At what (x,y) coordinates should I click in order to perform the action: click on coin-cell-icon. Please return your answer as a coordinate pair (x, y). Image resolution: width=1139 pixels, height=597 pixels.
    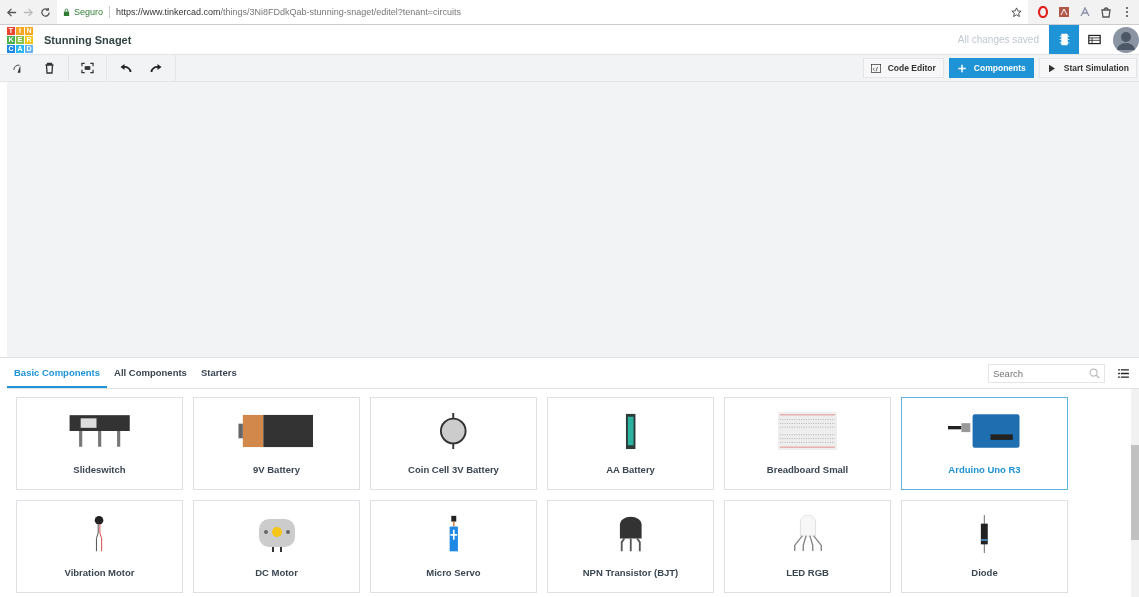
    Looking at the image, I should click on (453, 431).